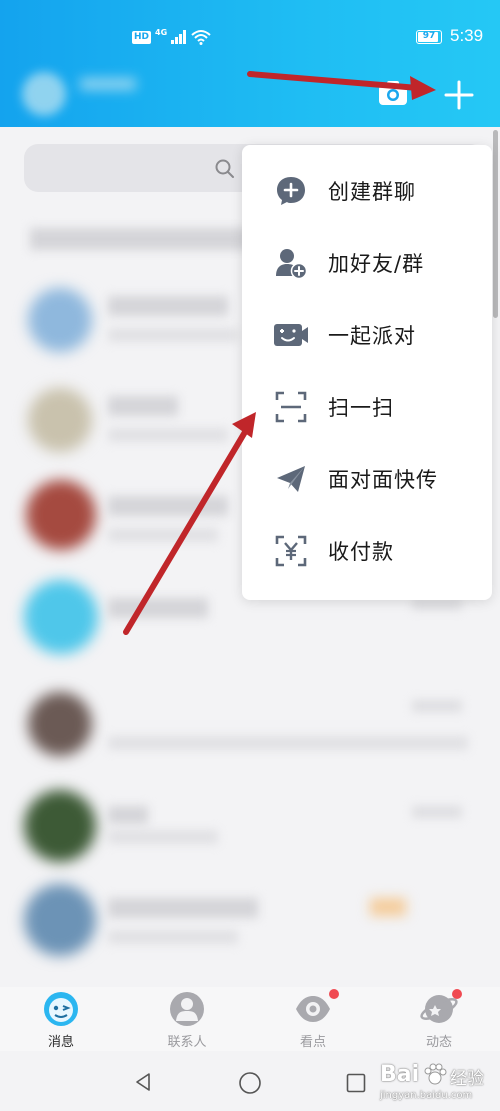 The width and height of the screenshot is (500, 1111). I want to click on add-friend-icon, so click(291, 263).